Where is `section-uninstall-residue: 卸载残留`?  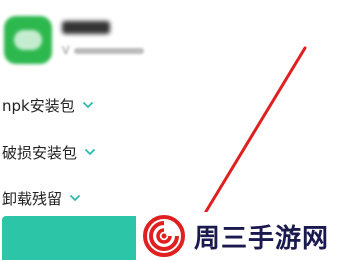
section-uninstall-residue: 卸载残留 is located at coordinates (42, 198).